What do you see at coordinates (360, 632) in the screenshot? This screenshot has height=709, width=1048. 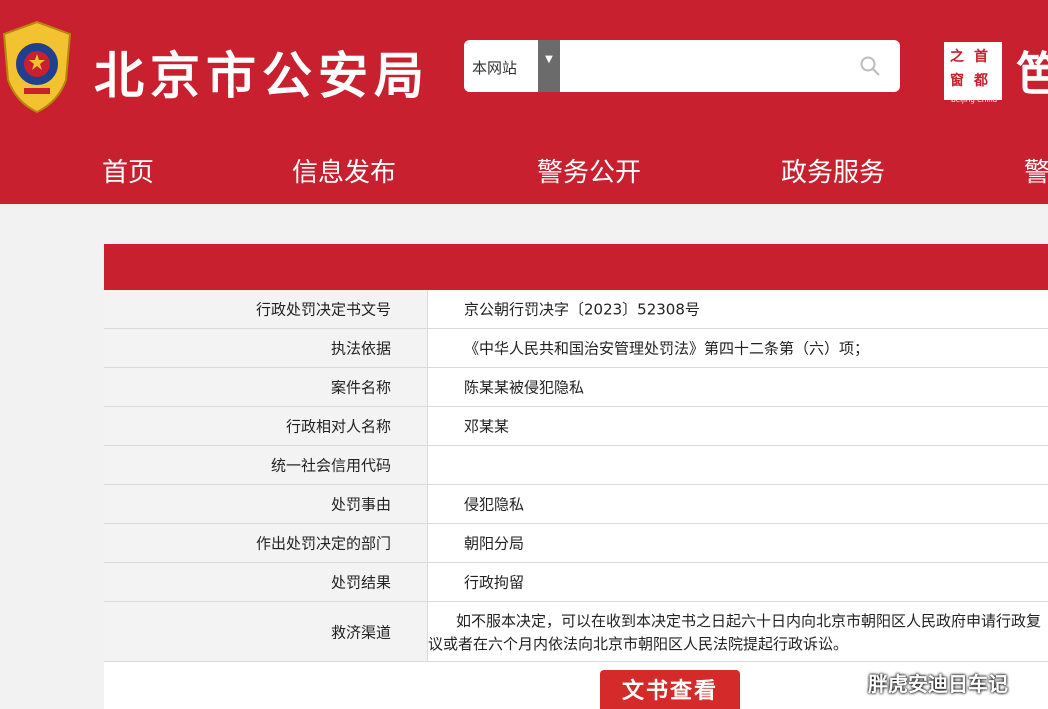 I see `row-label: 救济渠道` at bounding box center [360, 632].